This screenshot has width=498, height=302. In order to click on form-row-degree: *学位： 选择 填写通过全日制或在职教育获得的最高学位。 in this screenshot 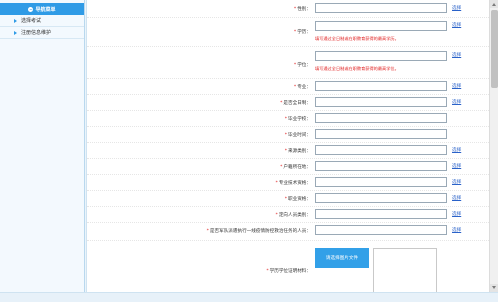, I will do `click(288, 62)`.